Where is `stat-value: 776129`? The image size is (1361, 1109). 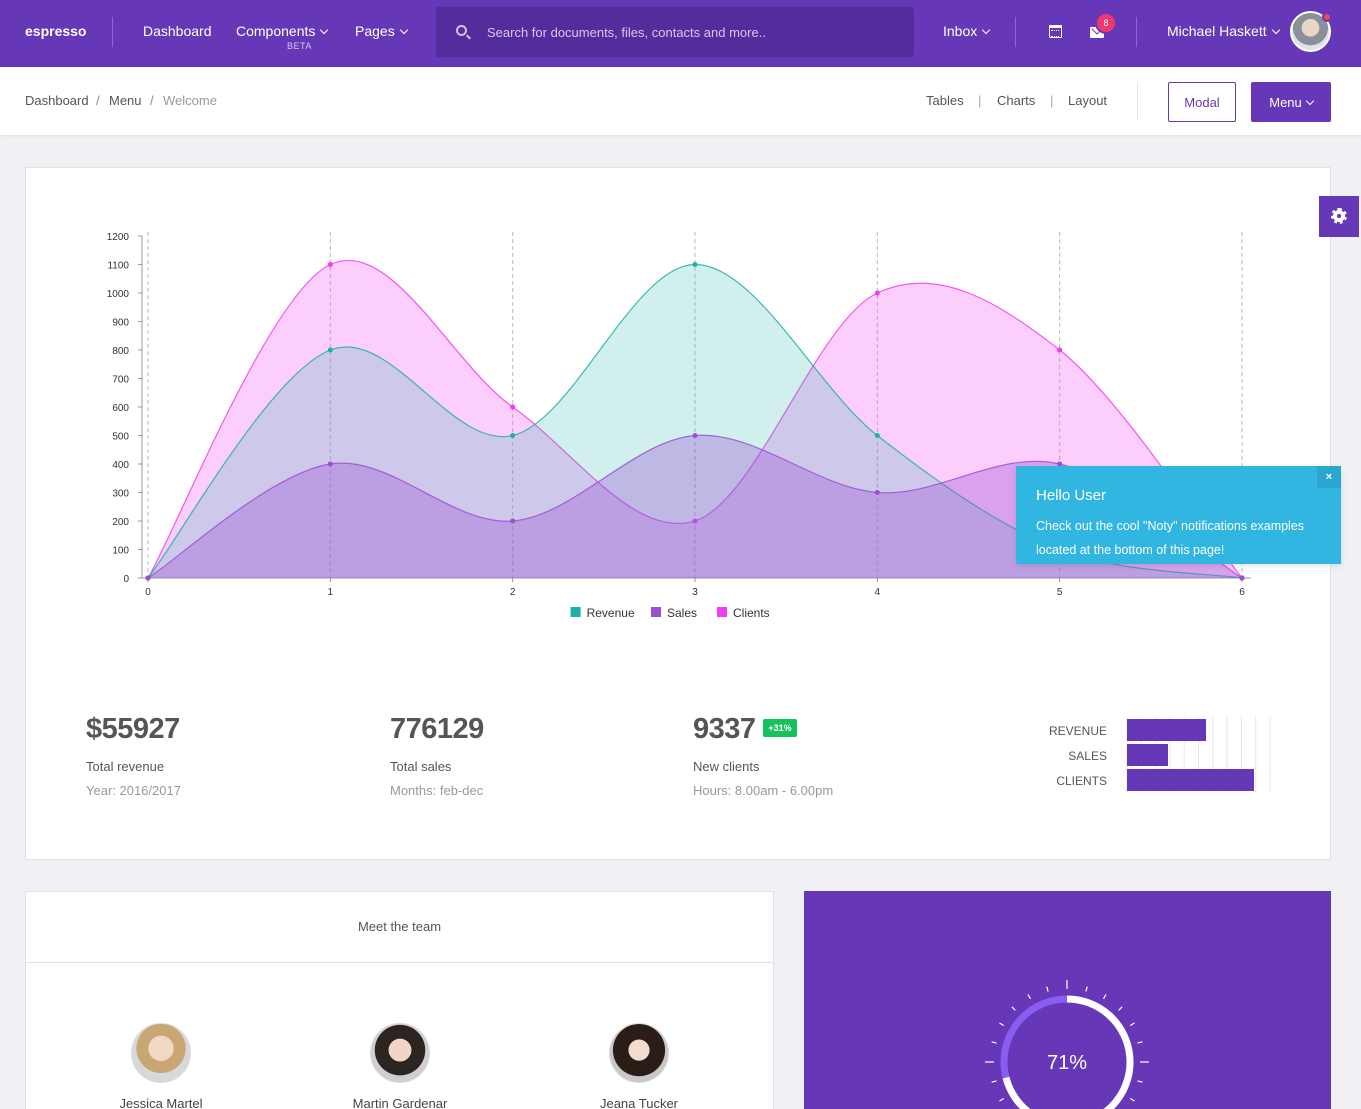
stat-value: 776129 is located at coordinates (437, 729).